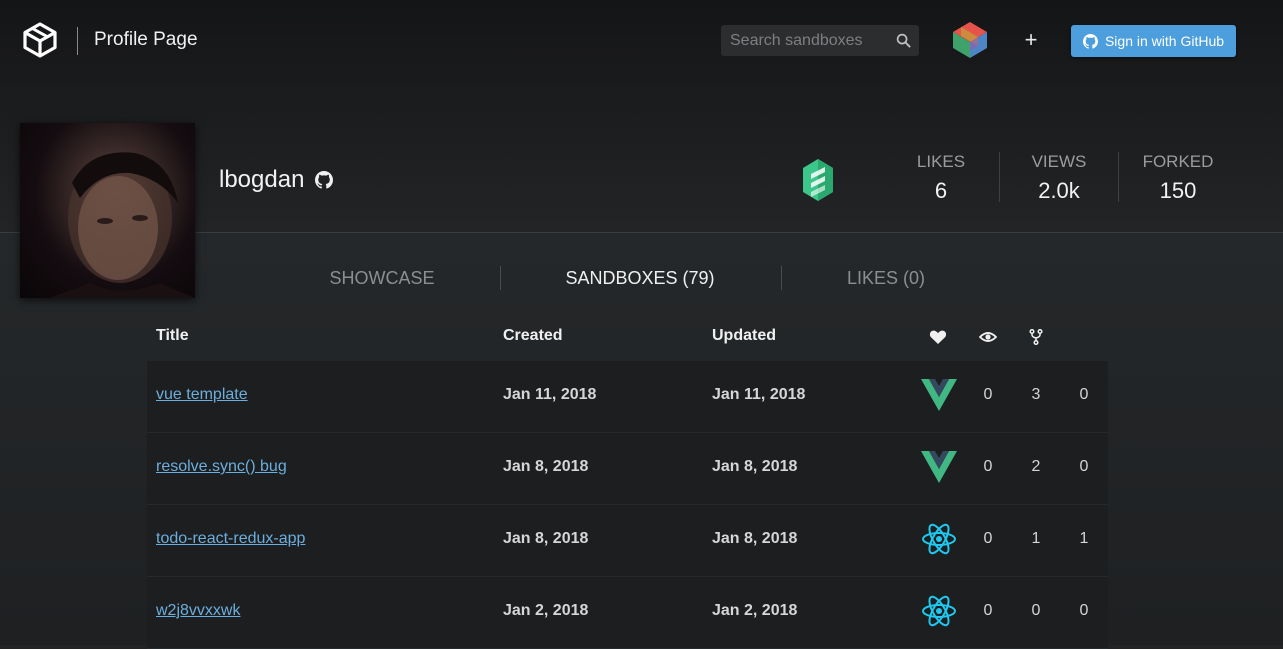  What do you see at coordinates (886, 278) in the screenshot?
I see `tab-likes: LIKES (0)` at bounding box center [886, 278].